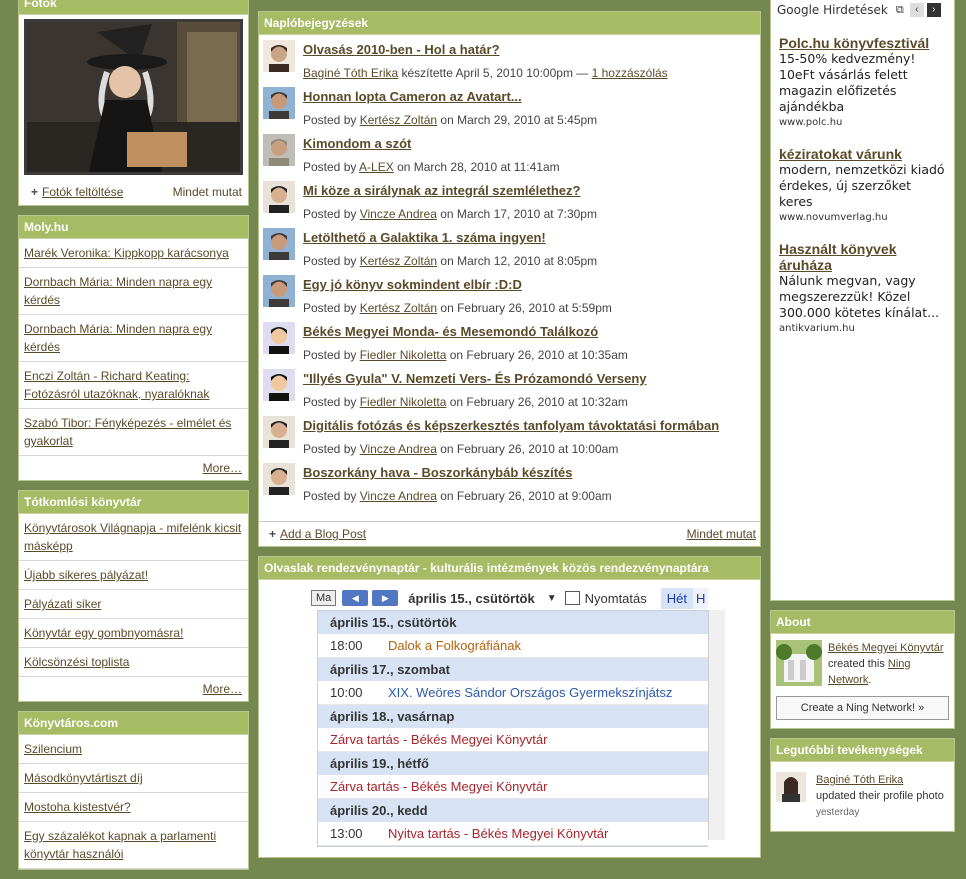 The image size is (966, 879). I want to click on ad-title-link: Használt könyvek áruháza, so click(862, 257).